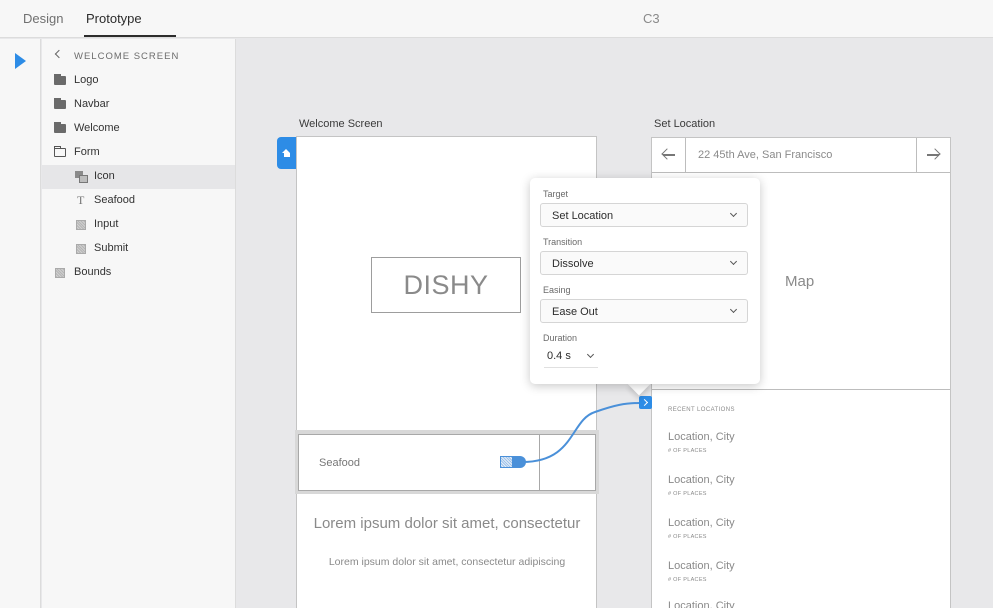  Describe the element at coordinates (557, 290) in the screenshot. I see `easing-label: Easing` at that location.